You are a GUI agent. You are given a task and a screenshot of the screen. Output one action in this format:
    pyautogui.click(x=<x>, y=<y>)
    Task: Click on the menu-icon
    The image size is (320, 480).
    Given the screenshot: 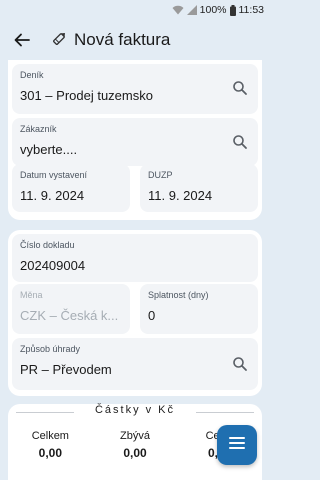 What is the action you would take?
    pyautogui.click(x=237, y=445)
    